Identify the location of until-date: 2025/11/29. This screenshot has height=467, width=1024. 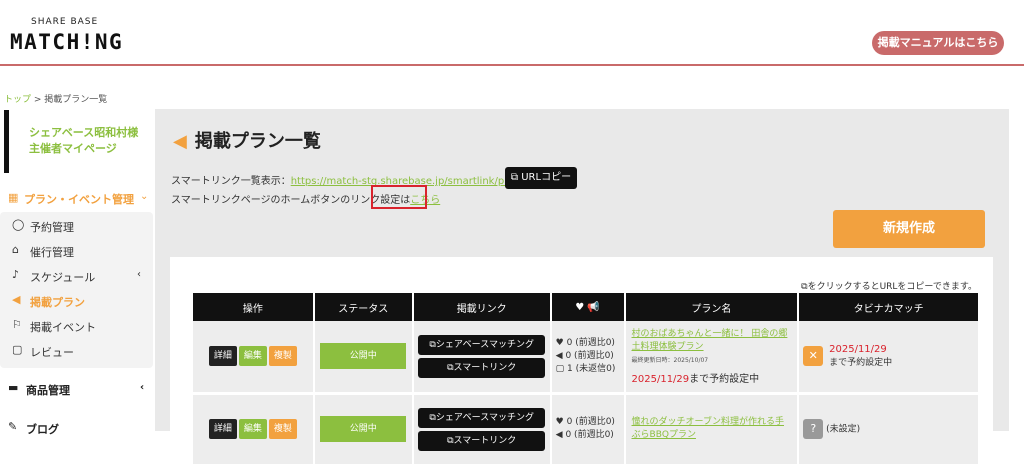
(660, 379).